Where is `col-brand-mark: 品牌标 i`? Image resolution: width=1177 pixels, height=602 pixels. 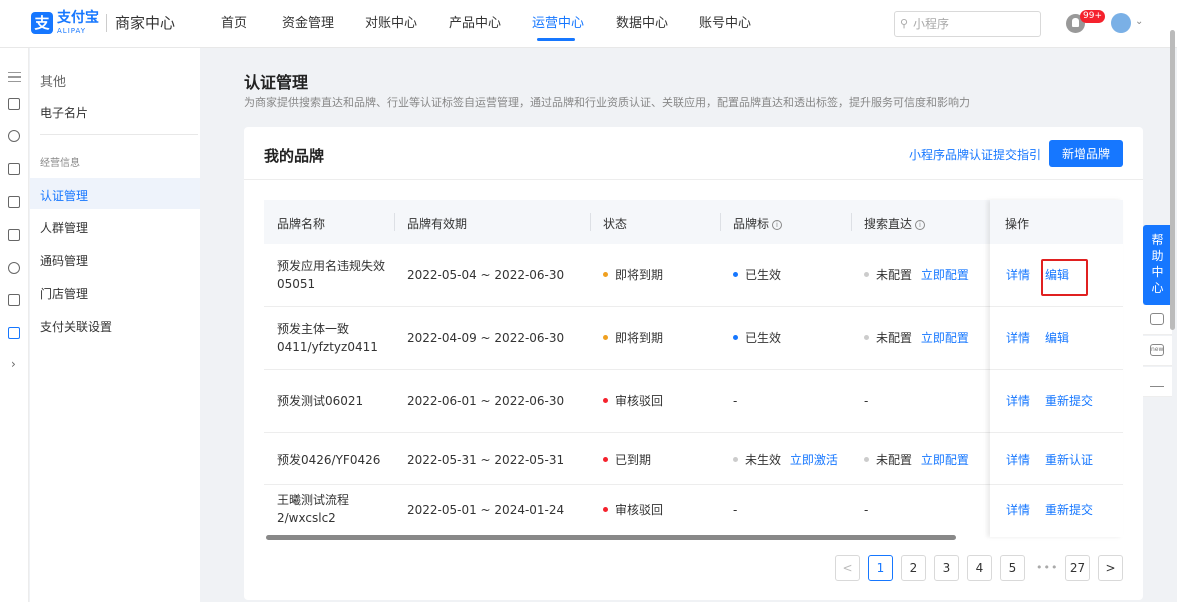
col-brand-mark: 品牌标 i is located at coordinates (758, 223).